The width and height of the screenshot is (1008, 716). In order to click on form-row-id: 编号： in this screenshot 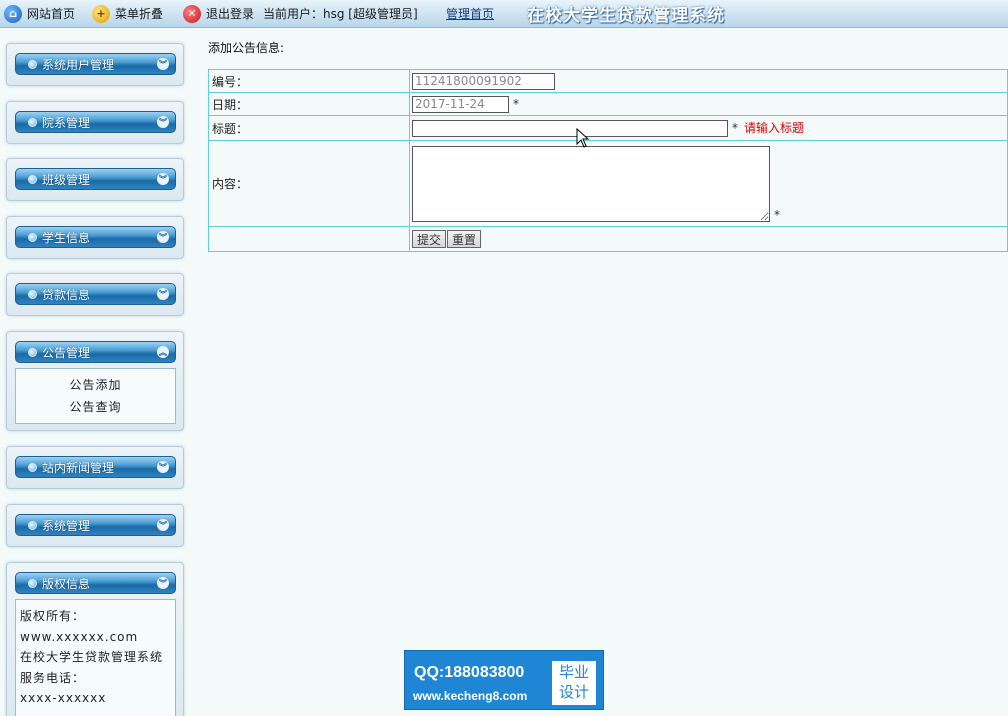, I will do `click(608, 81)`.